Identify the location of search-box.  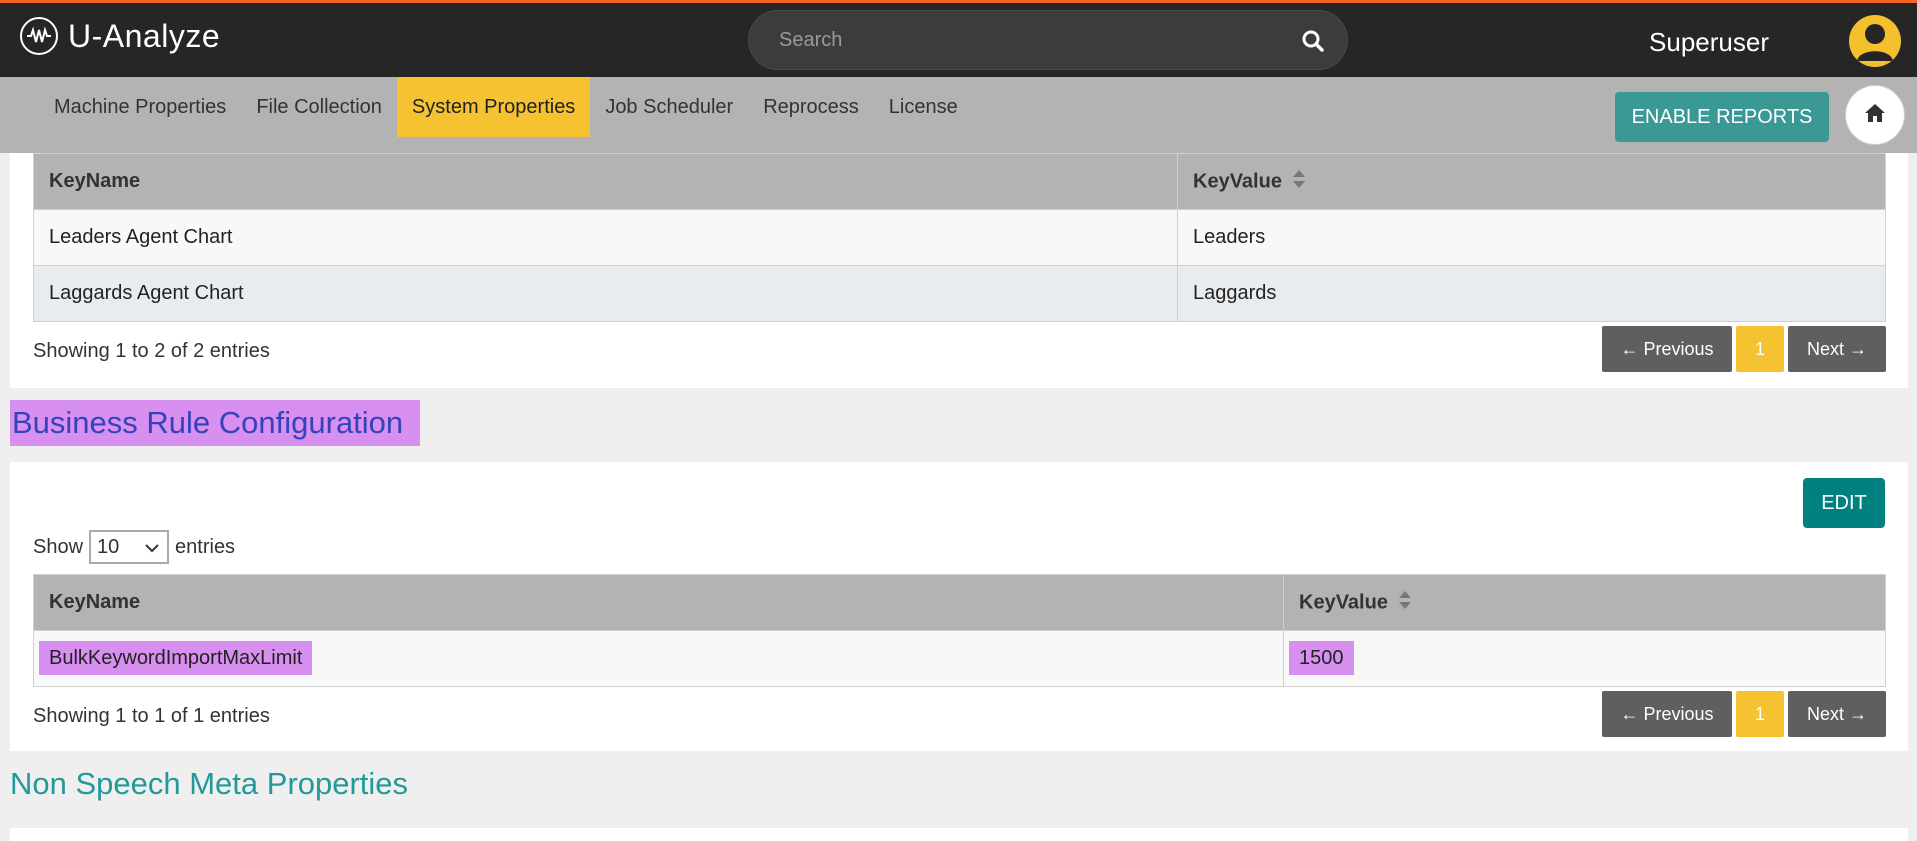
(1048, 40).